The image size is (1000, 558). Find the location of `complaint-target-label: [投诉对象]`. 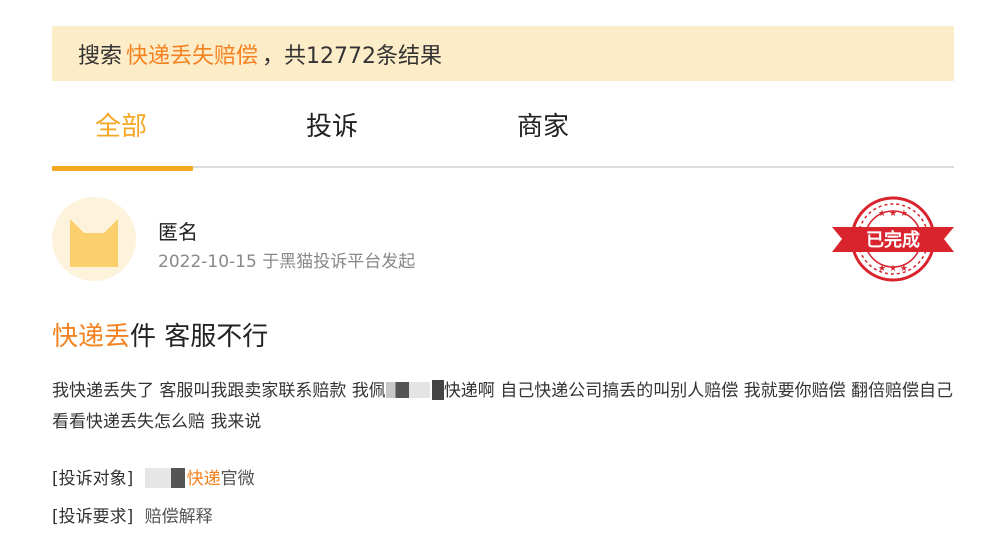

complaint-target-label: [投诉对象] is located at coordinates (93, 479).